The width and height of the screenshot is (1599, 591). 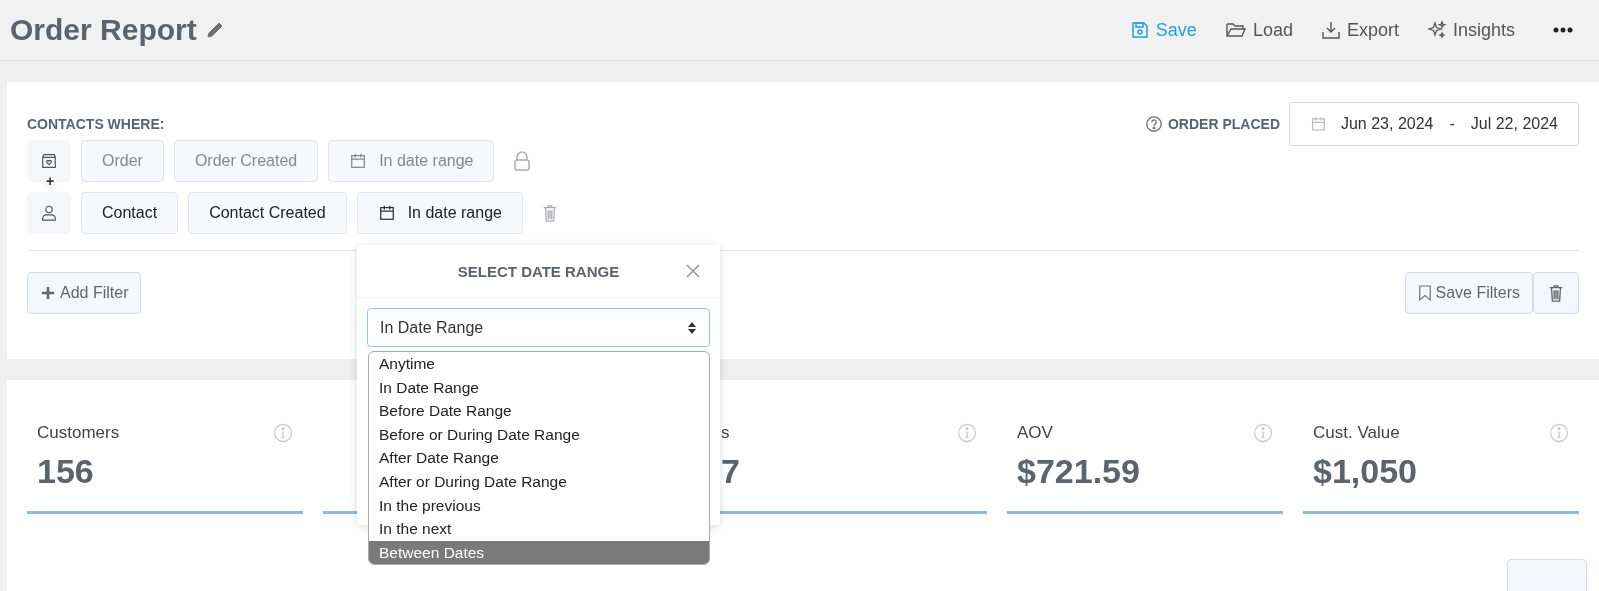 What do you see at coordinates (539, 529) in the screenshot?
I see `dropdown-option: In the next` at bounding box center [539, 529].